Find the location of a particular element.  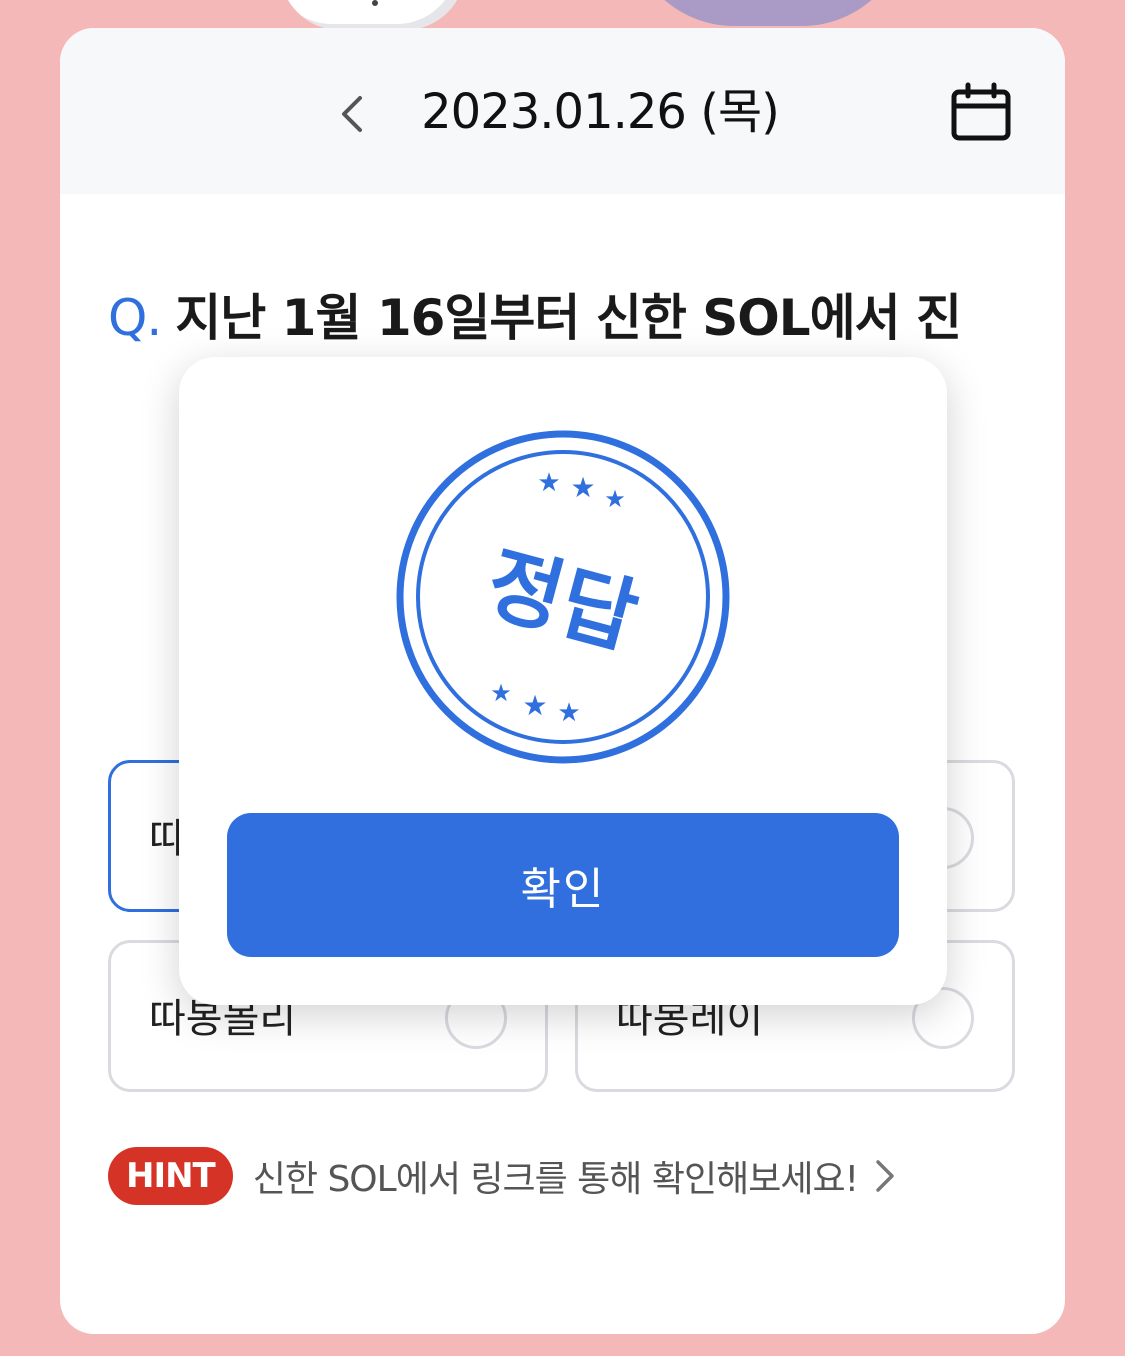

hint-badge: HINT is located at coordinates (170, 1176).